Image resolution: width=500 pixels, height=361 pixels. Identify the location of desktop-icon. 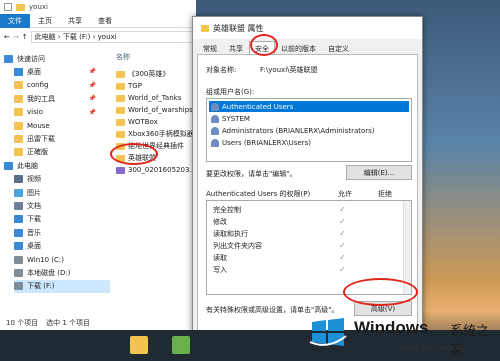
(18, 71).